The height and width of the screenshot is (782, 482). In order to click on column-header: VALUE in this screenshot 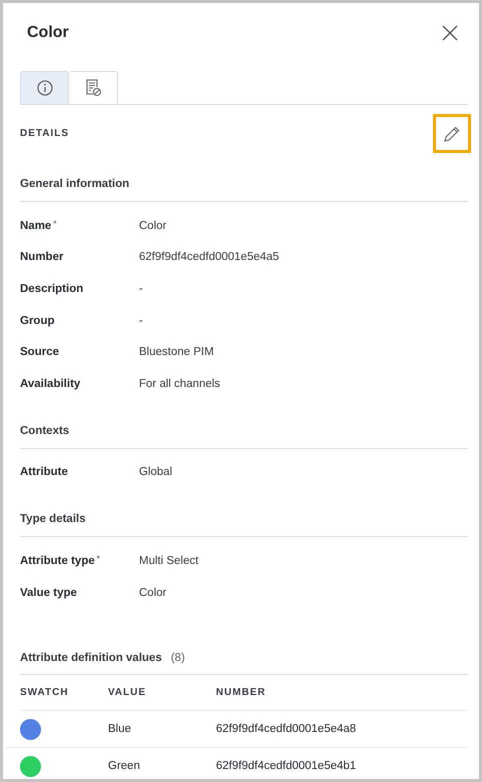, I will do `click(128, 692)`.